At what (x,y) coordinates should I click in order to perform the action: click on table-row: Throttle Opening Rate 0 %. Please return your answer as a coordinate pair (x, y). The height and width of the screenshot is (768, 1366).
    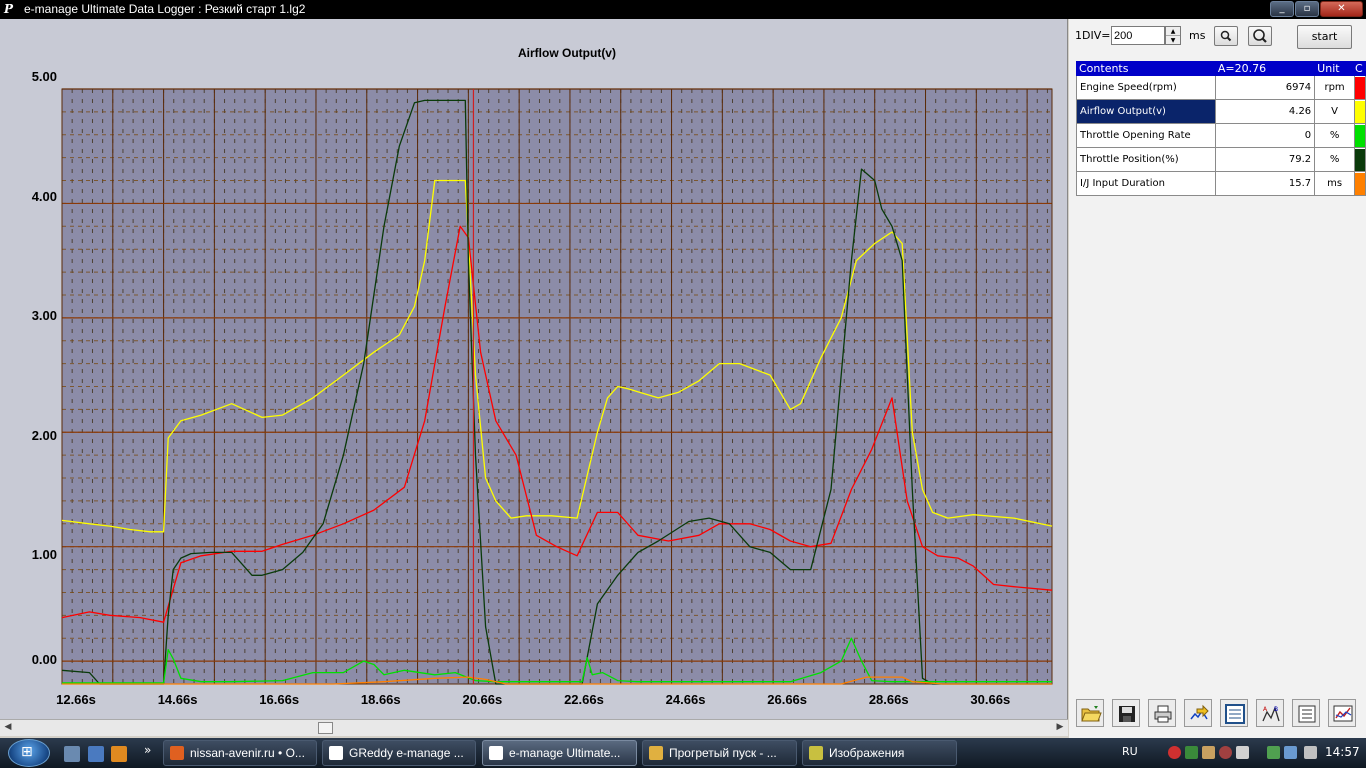
    Looking at the image, I should click on (1221, 135).